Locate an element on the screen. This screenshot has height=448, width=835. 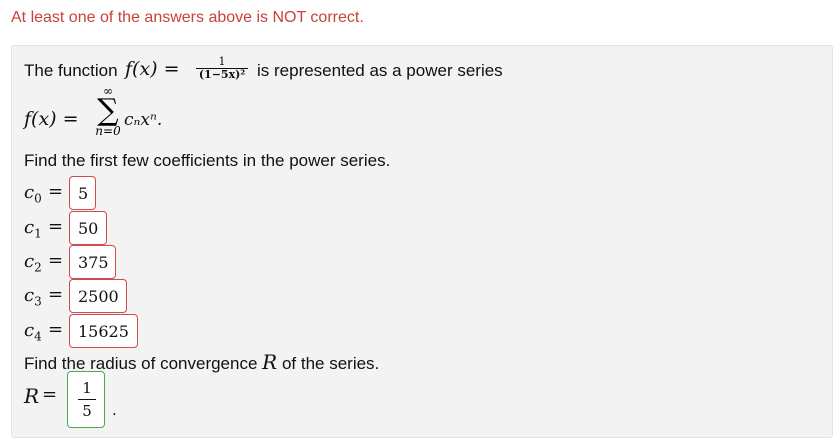
coefficient-label-c4: c4 is located at coordinates (33, 332).